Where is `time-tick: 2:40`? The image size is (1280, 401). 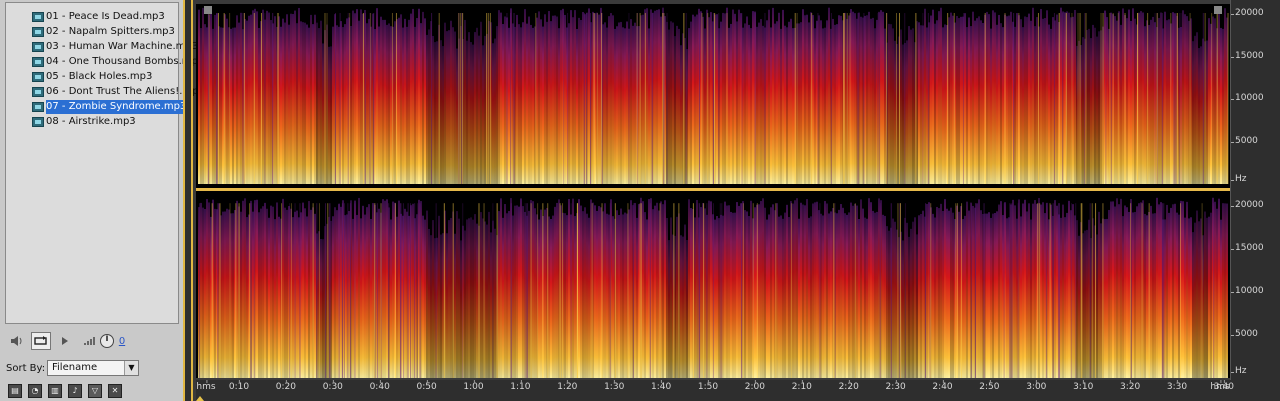
time-tick: 2:40 is located at coordinates (942, 386).